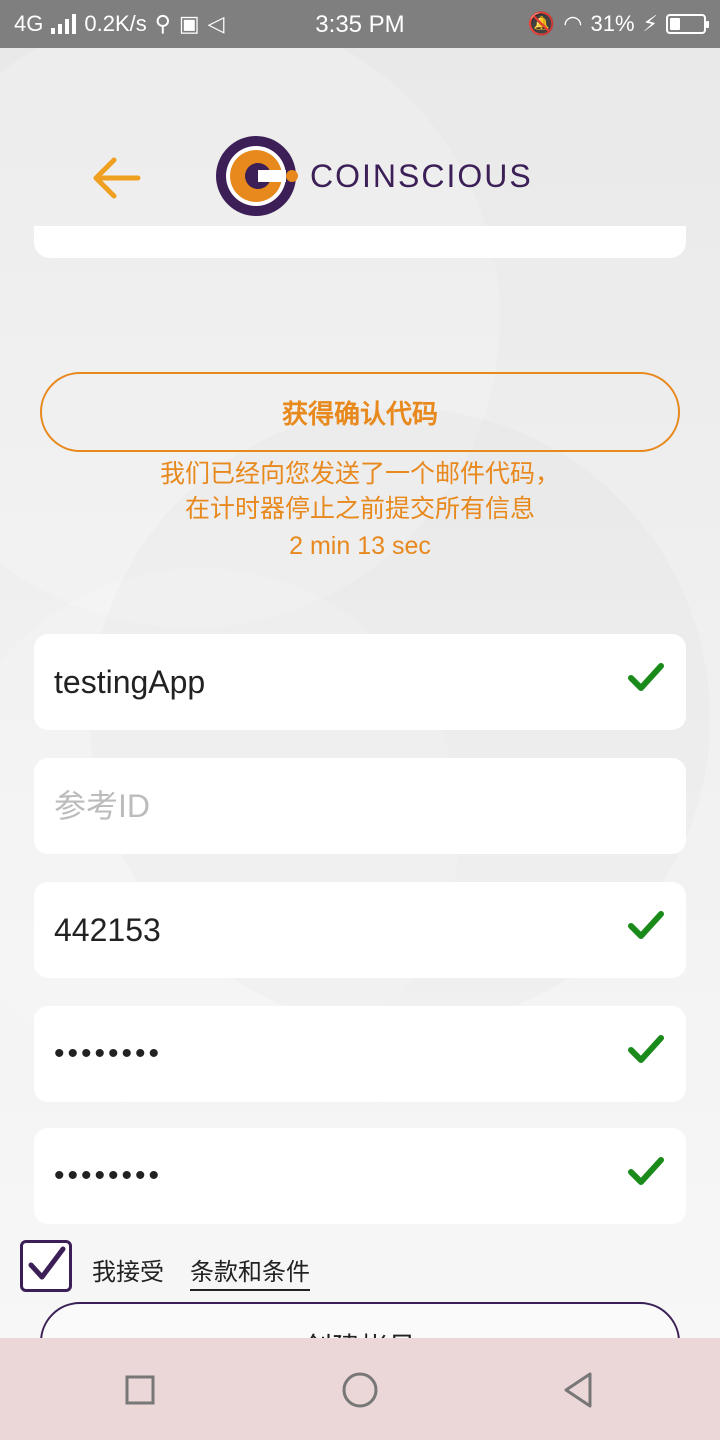 Image resolution: width=720 pixels, height=1440 pixels. I want to click on charging-icon: ⚡, so click(650, 23).